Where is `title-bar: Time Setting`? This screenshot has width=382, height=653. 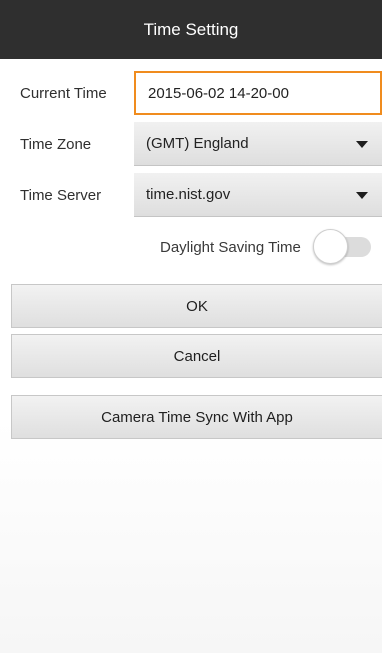
title-bar: Time Setting is located at coordinates (191, 29).